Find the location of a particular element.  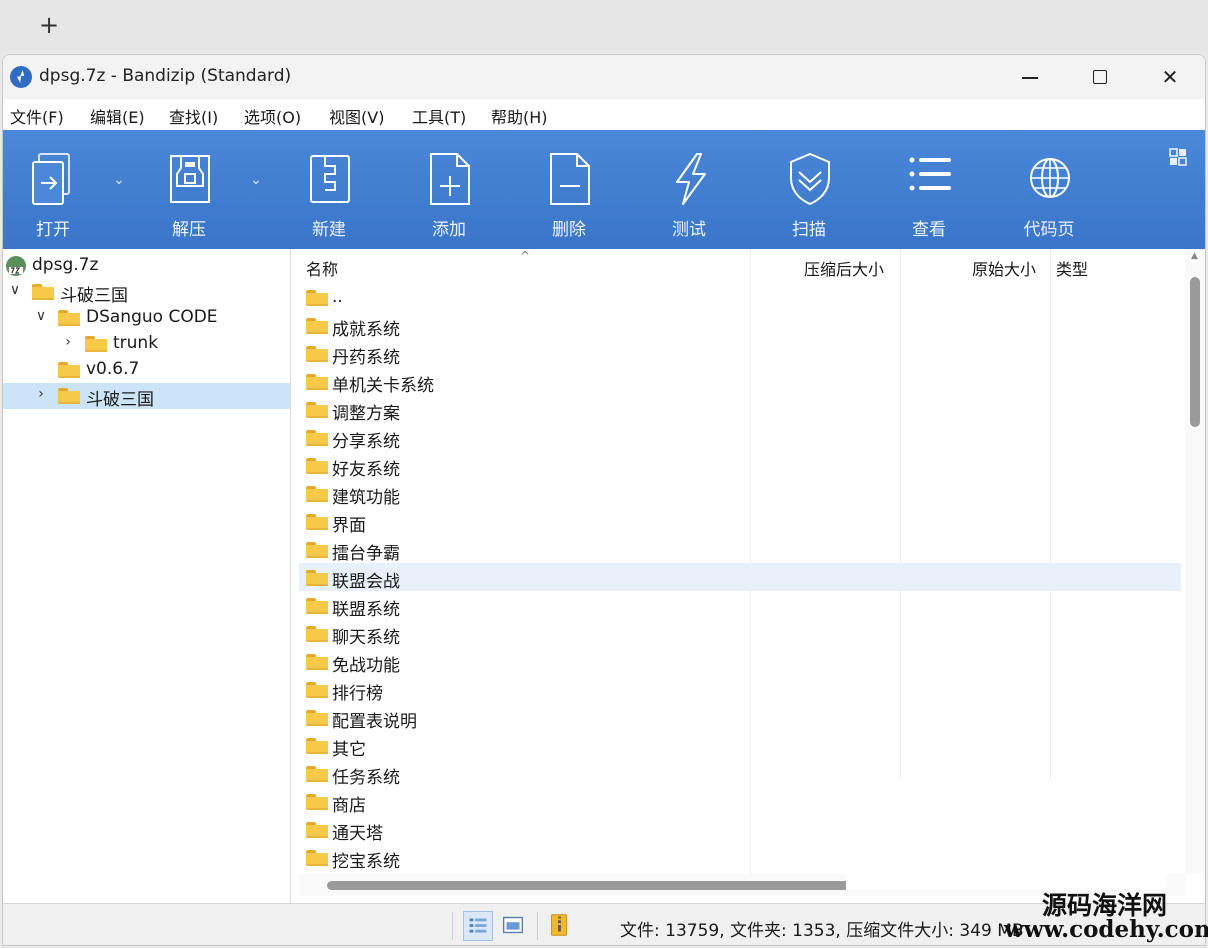

menu-file: 文件(F) is located at coordinates (37, 116).